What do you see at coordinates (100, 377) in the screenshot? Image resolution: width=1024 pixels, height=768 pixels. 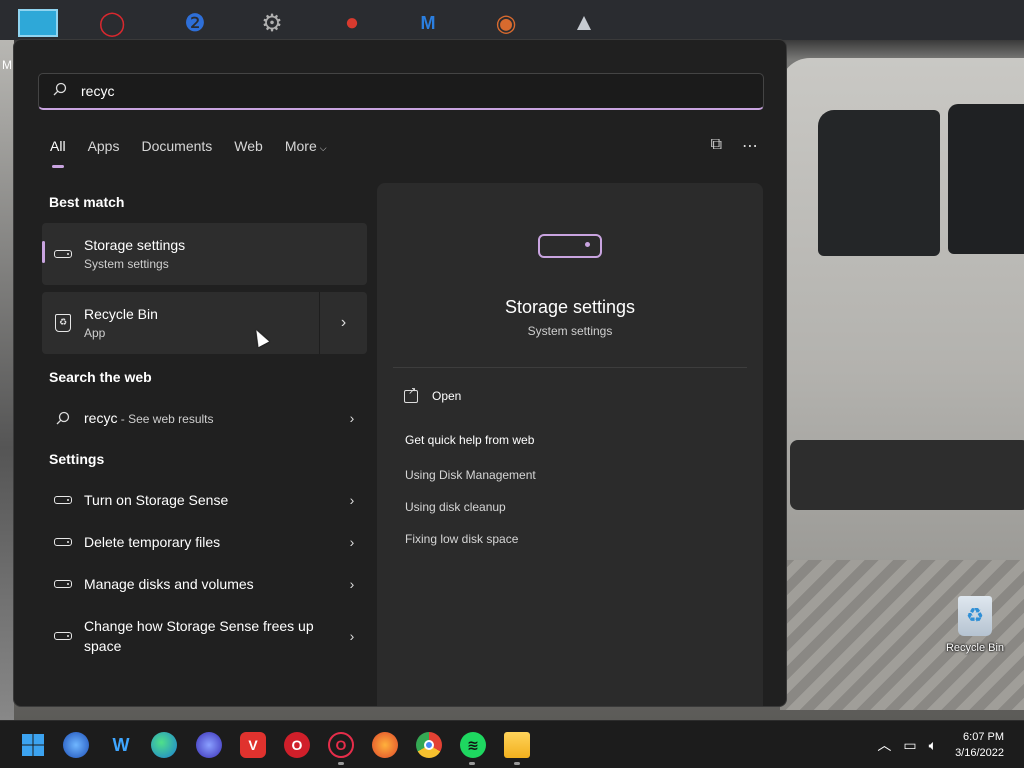 I see `search-web-heading: Search the web` at bounding box center [100, 377].